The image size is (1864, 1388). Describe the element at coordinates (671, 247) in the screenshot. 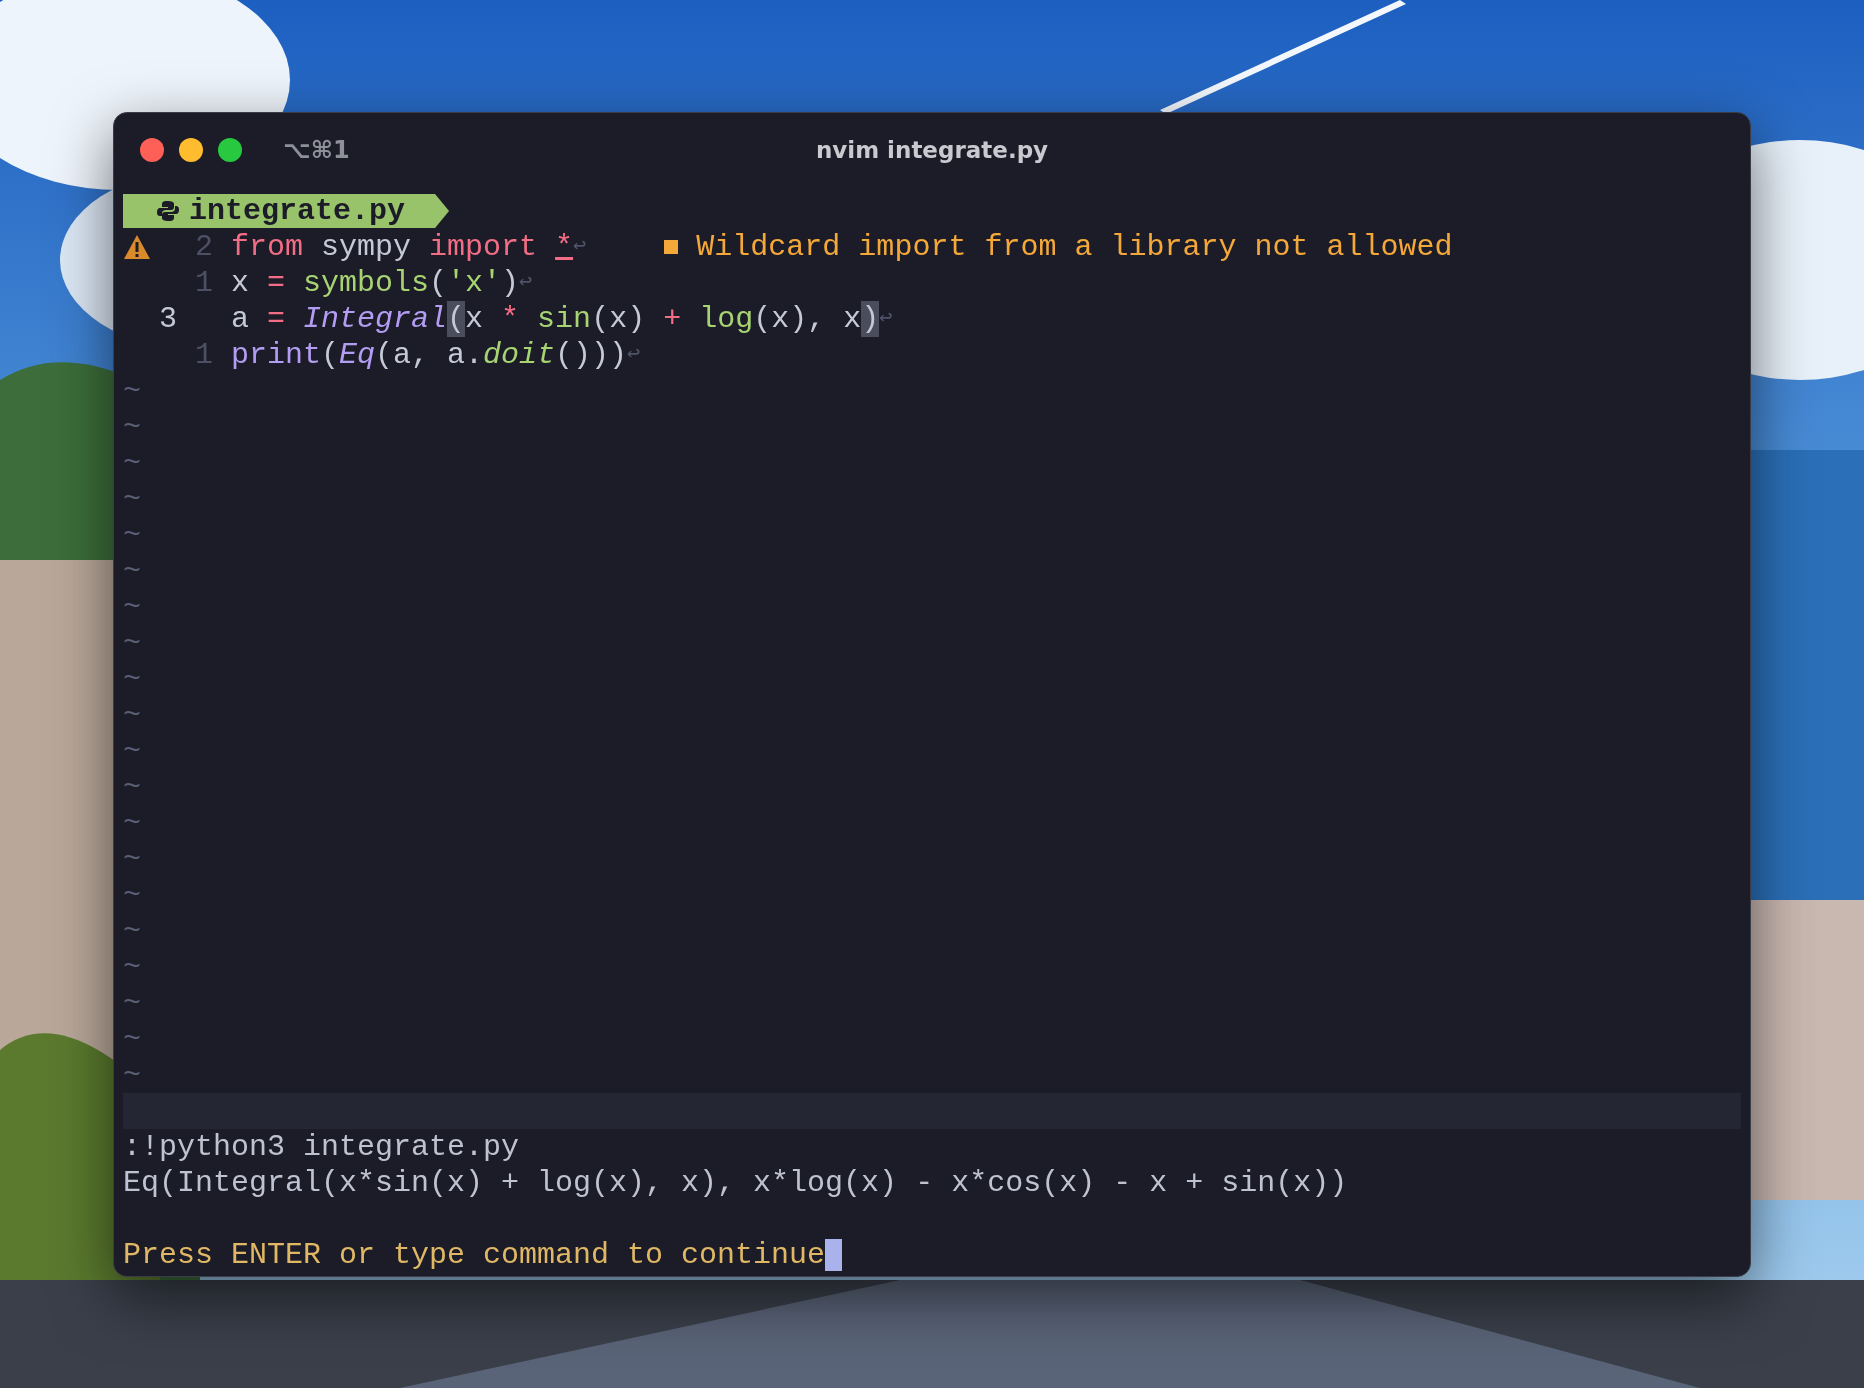

I see `warning-square-icon` at that location.